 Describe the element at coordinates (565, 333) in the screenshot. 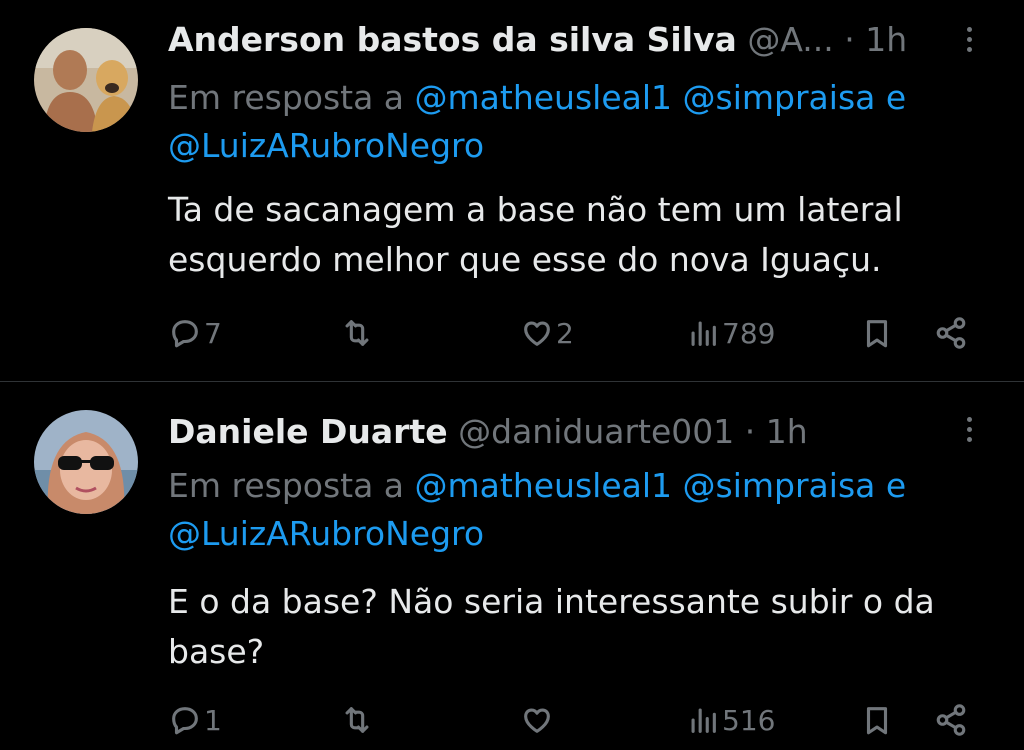

I see `like-count: 2` at that location.